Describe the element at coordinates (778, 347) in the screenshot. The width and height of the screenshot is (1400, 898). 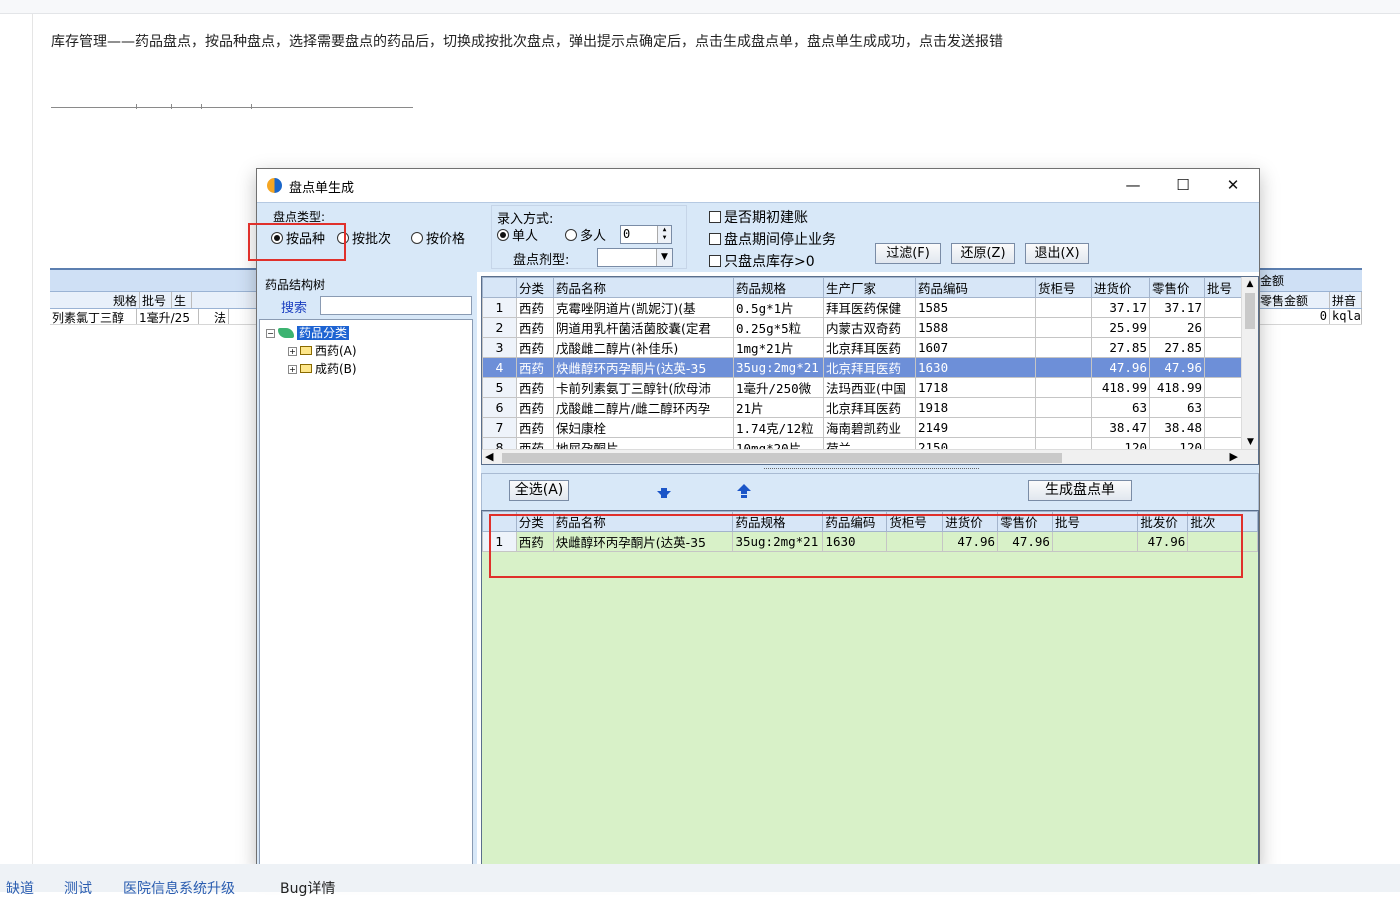
I see `top-table-cell: 1mg*21片` at that location.